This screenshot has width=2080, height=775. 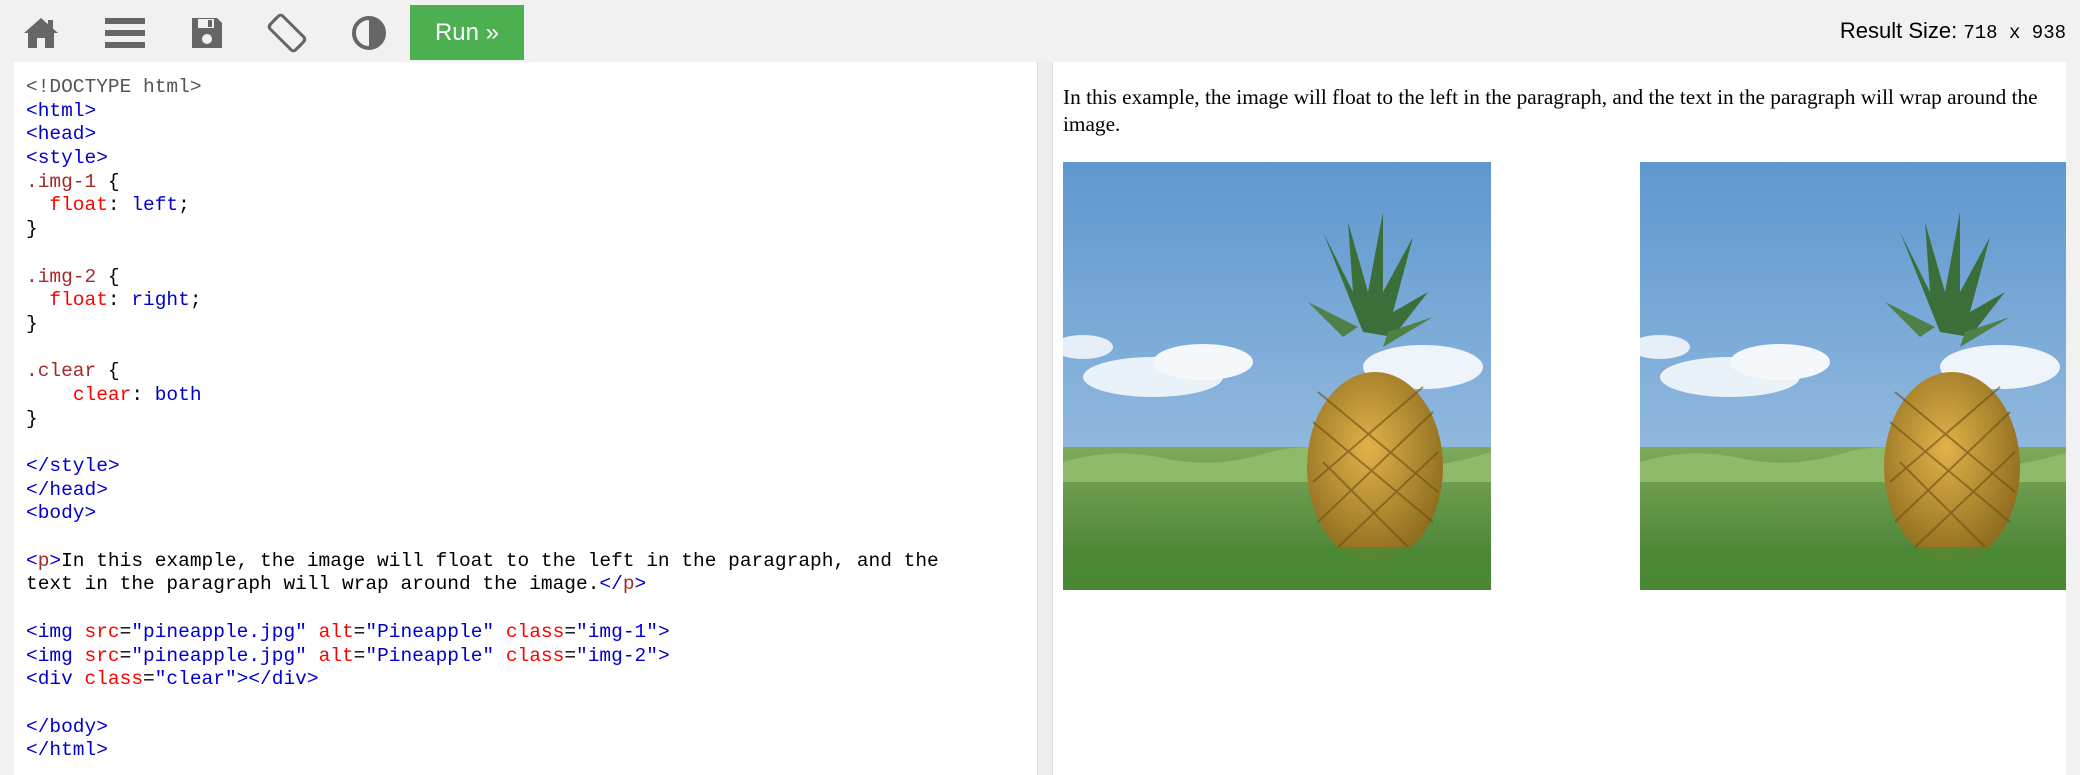 I want to click on home-button, so click(x=41, y=33).